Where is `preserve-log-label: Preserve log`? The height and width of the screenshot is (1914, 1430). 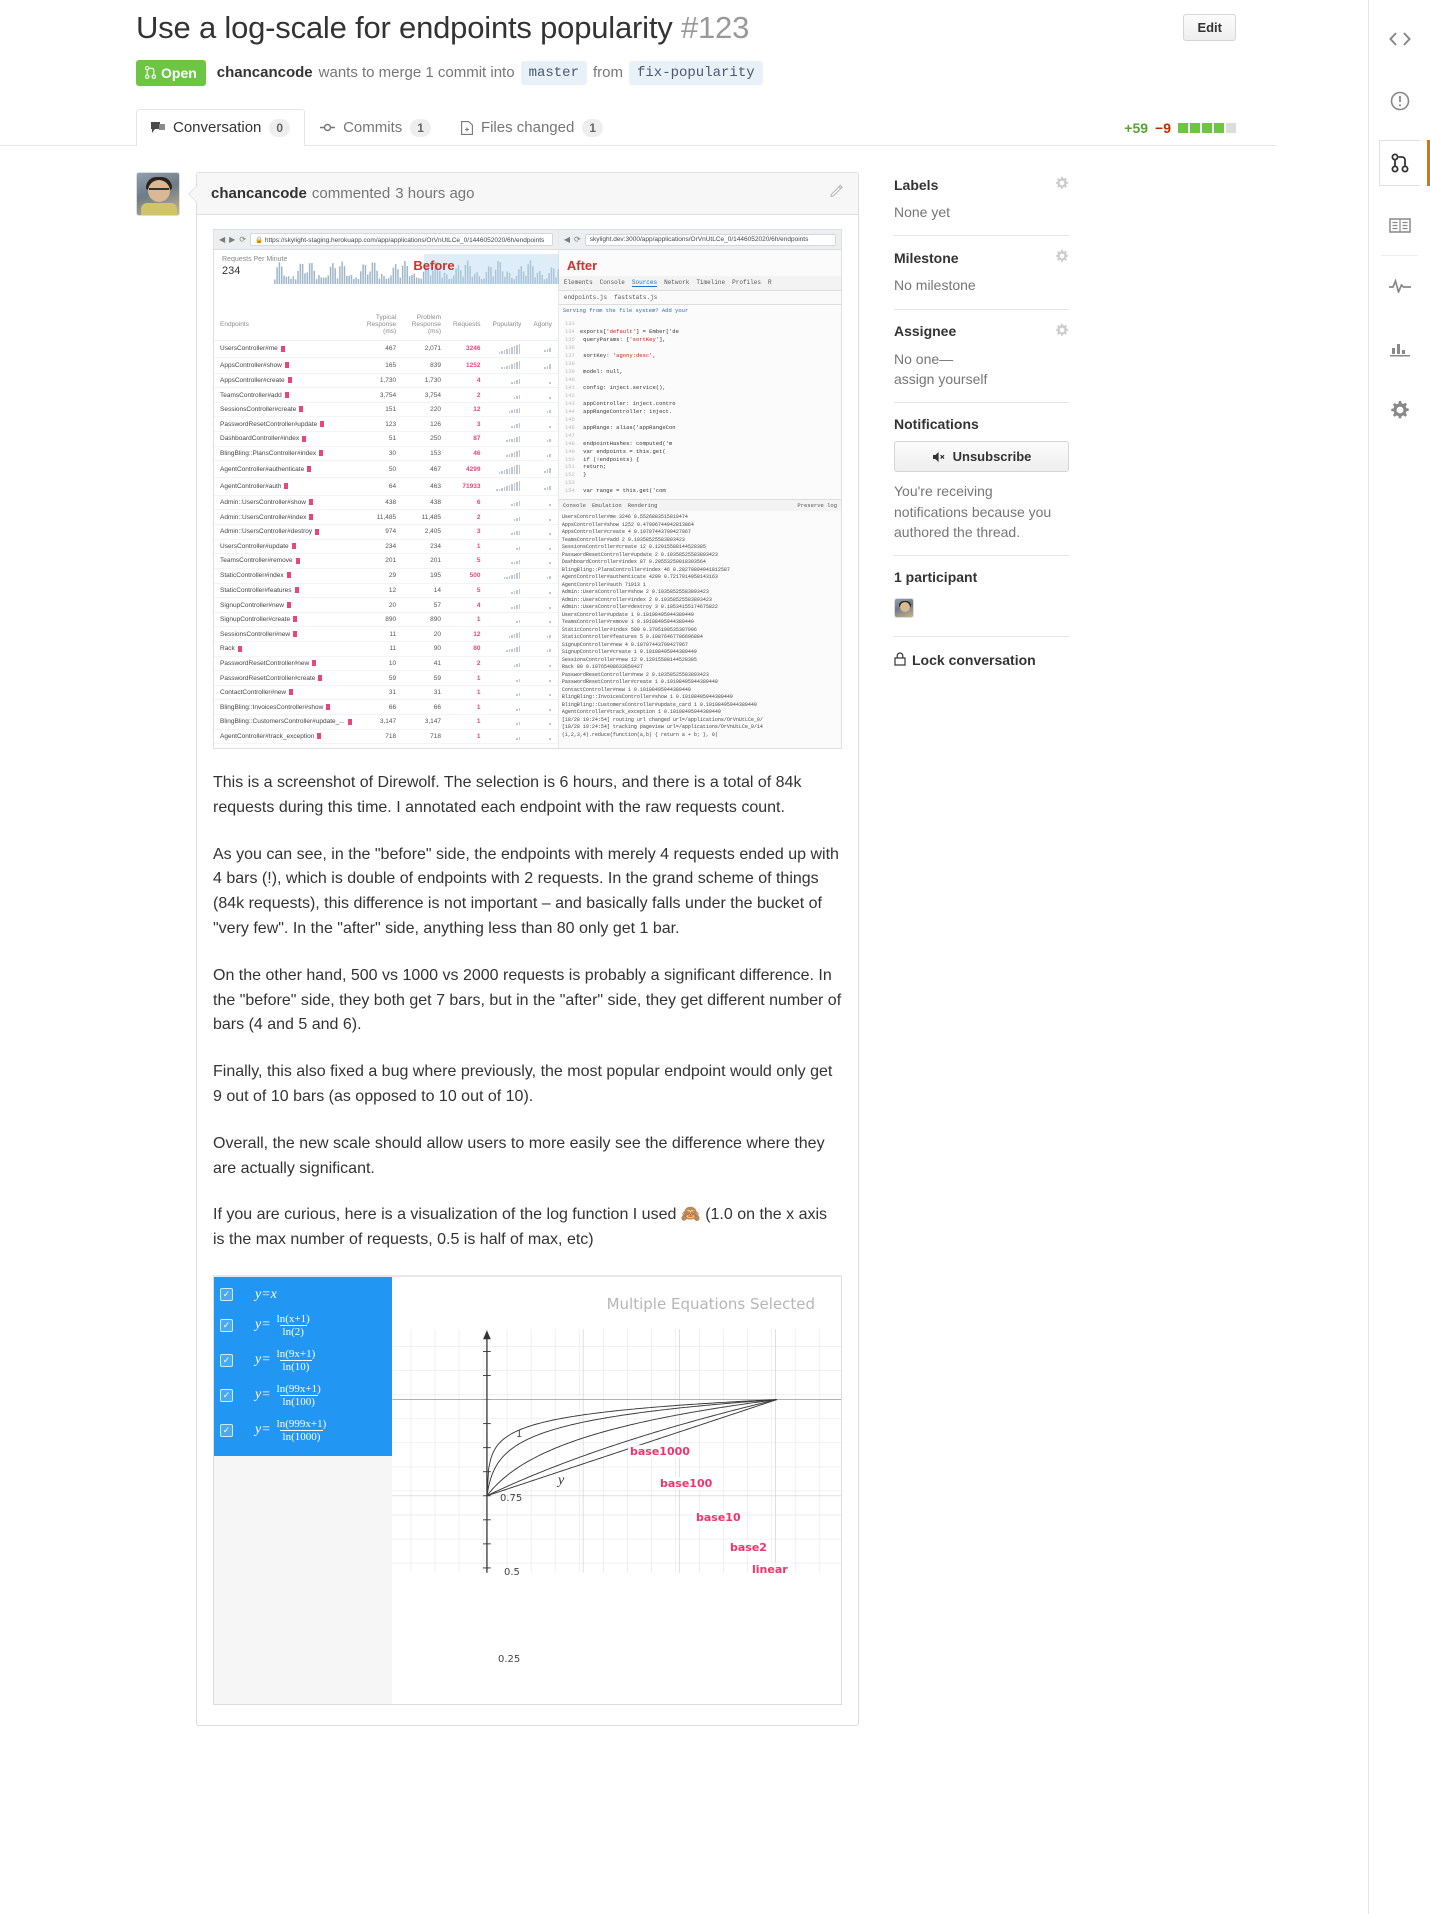
preserve-log-label: Preserve log is located at coordinates (817, 505).